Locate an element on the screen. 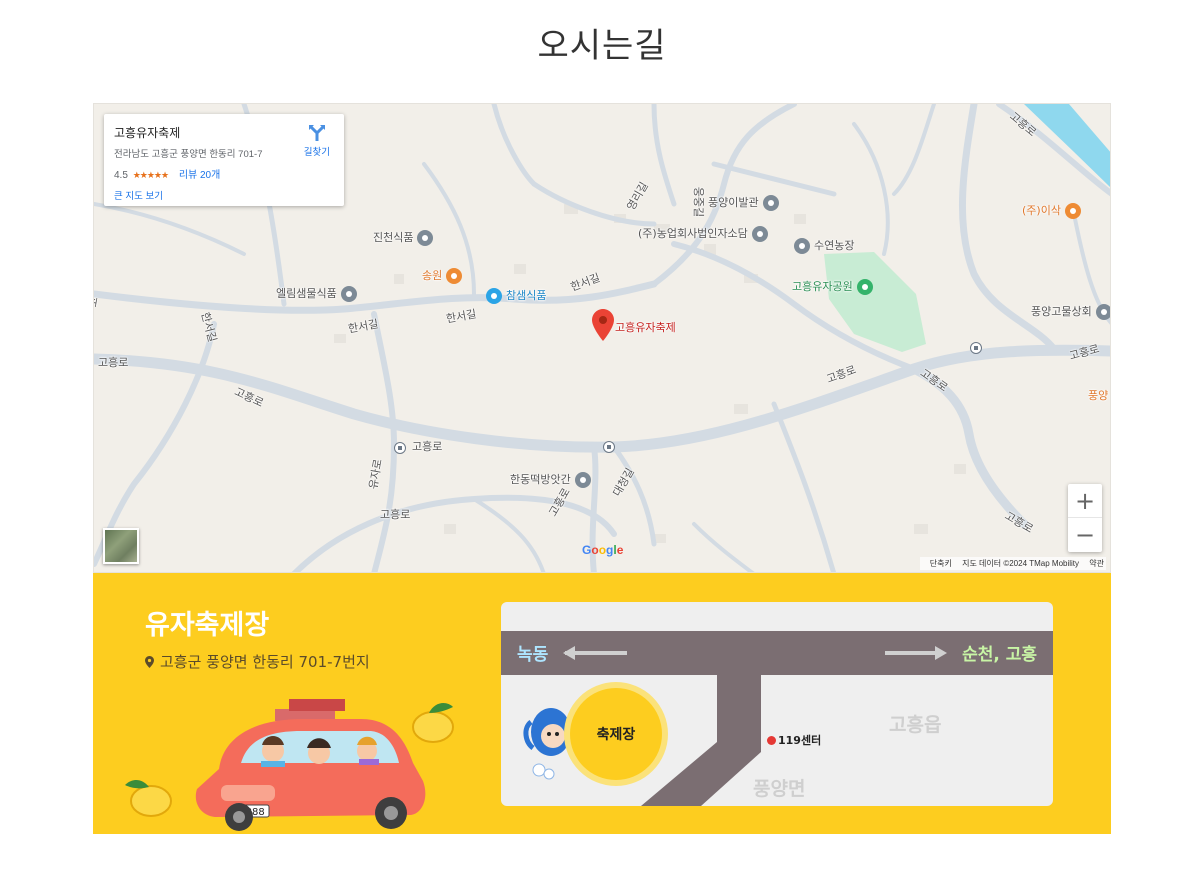 The width and height of the screenshot is (1204, 889). poi-nonghyup: (주)농업회사법인자소담 is located at coordinates (703, 233).